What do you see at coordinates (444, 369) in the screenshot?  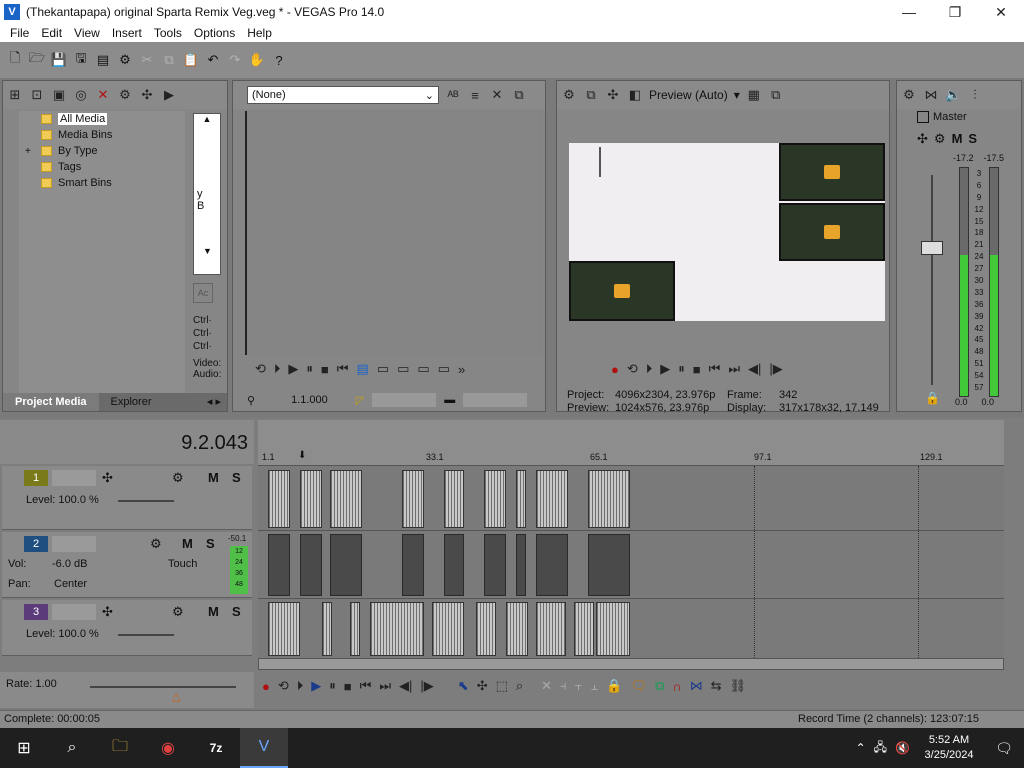 I see `trim-icon-4: ▭` at bounding box center [444, 369].